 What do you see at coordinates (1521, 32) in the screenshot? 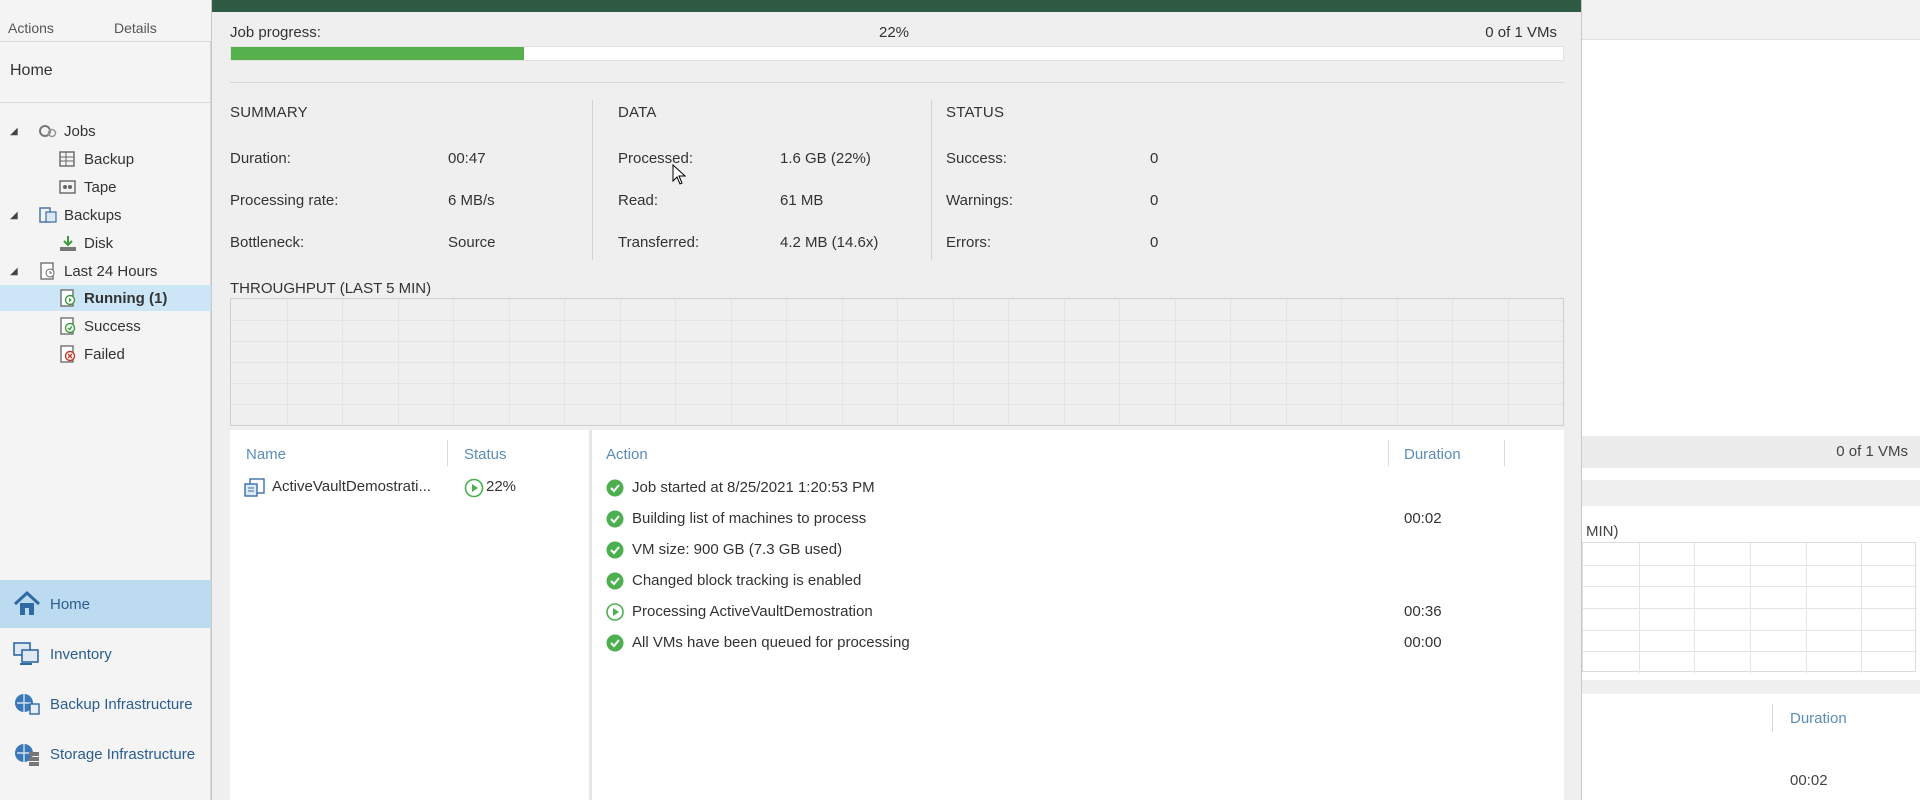
I see `job-progress-vm-count: 0 of 1 VMs` at bounding box center [1521, 32].